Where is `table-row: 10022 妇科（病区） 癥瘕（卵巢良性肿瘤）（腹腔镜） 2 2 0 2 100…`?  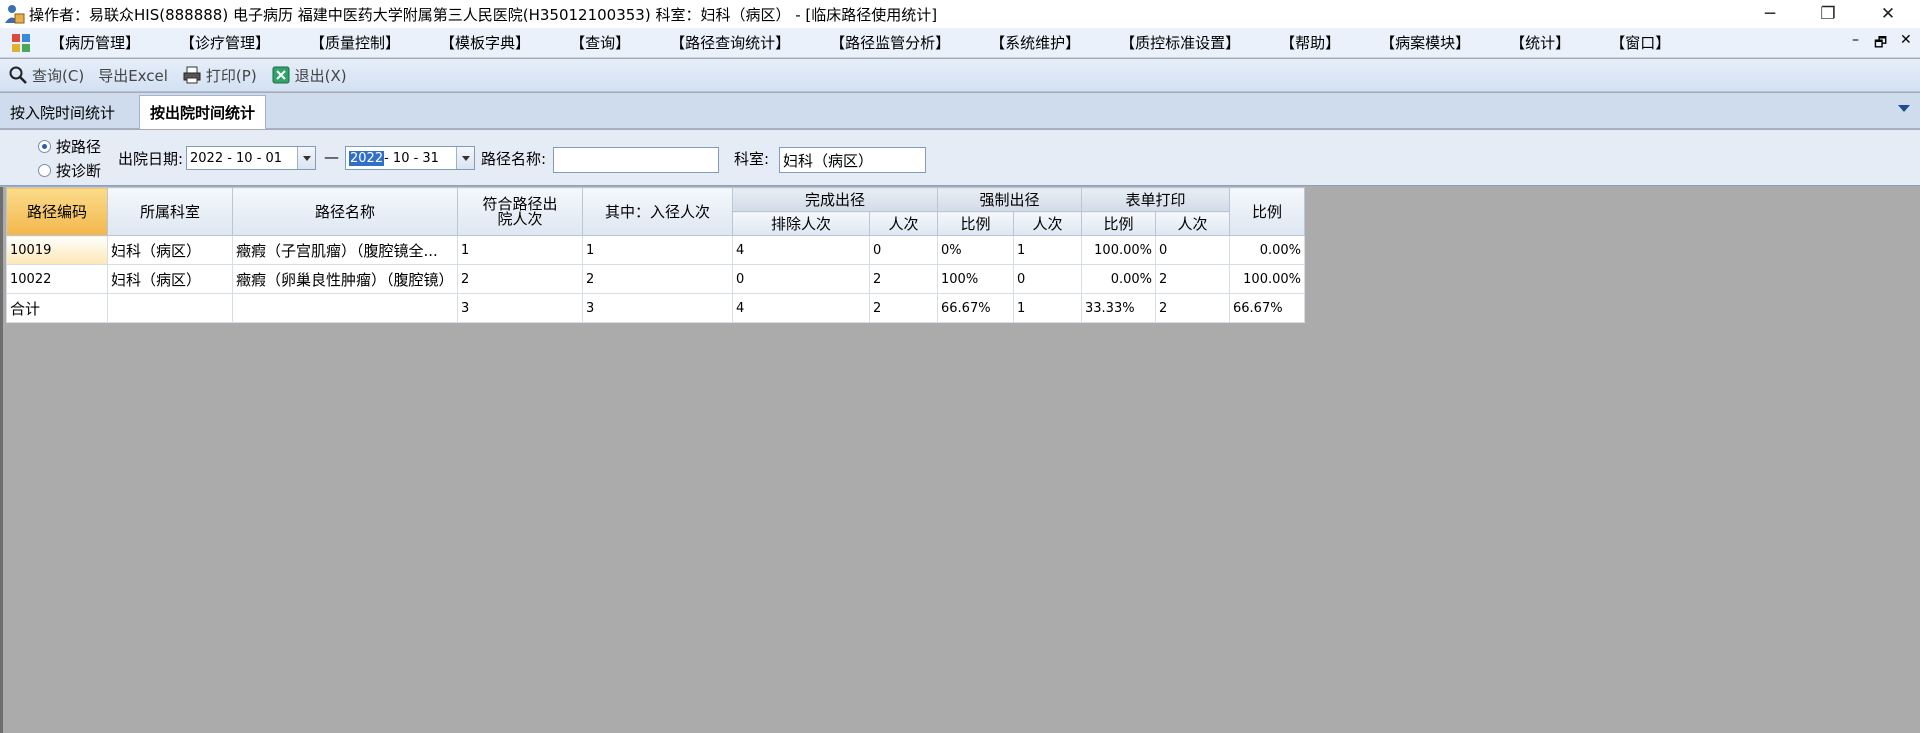 table-row: 10022 妇科（病区） 癥瘕（卵巢良性肿瘤）（腹腔镜） 2 2 0 2 100… is located at coordinates (655, 279).